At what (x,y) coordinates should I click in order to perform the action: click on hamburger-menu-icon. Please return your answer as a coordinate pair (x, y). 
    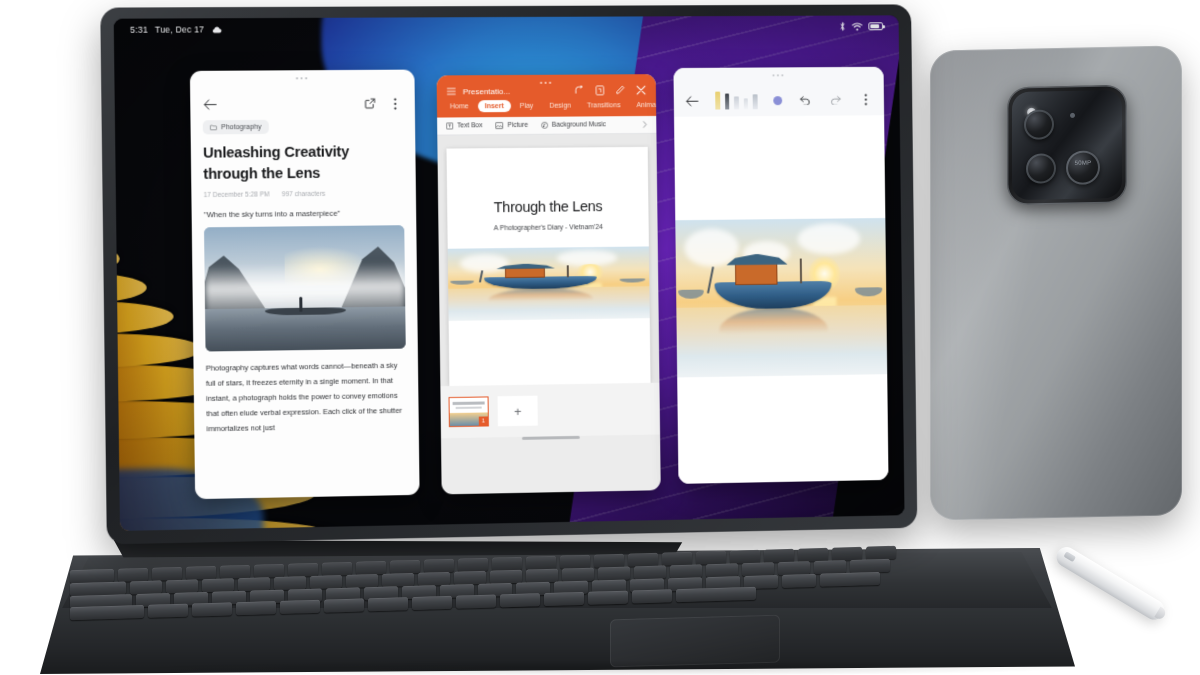
    Looking at the image, I should click on (451, 91).